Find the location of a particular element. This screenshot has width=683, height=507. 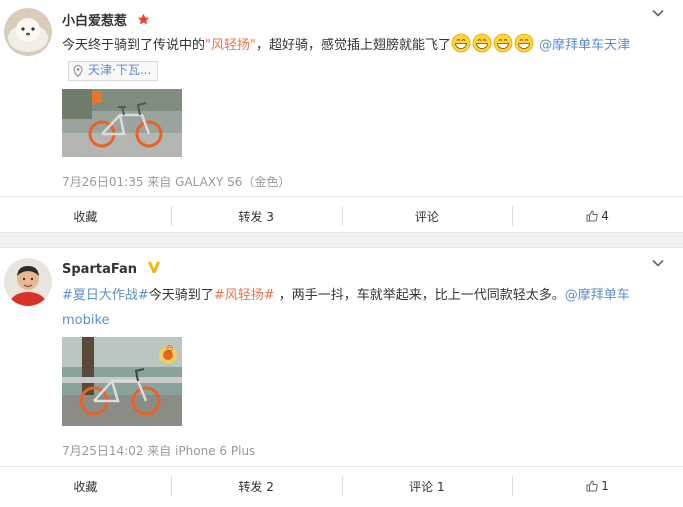

repost-button: 转发 3 is located at coordinates (256, 216).